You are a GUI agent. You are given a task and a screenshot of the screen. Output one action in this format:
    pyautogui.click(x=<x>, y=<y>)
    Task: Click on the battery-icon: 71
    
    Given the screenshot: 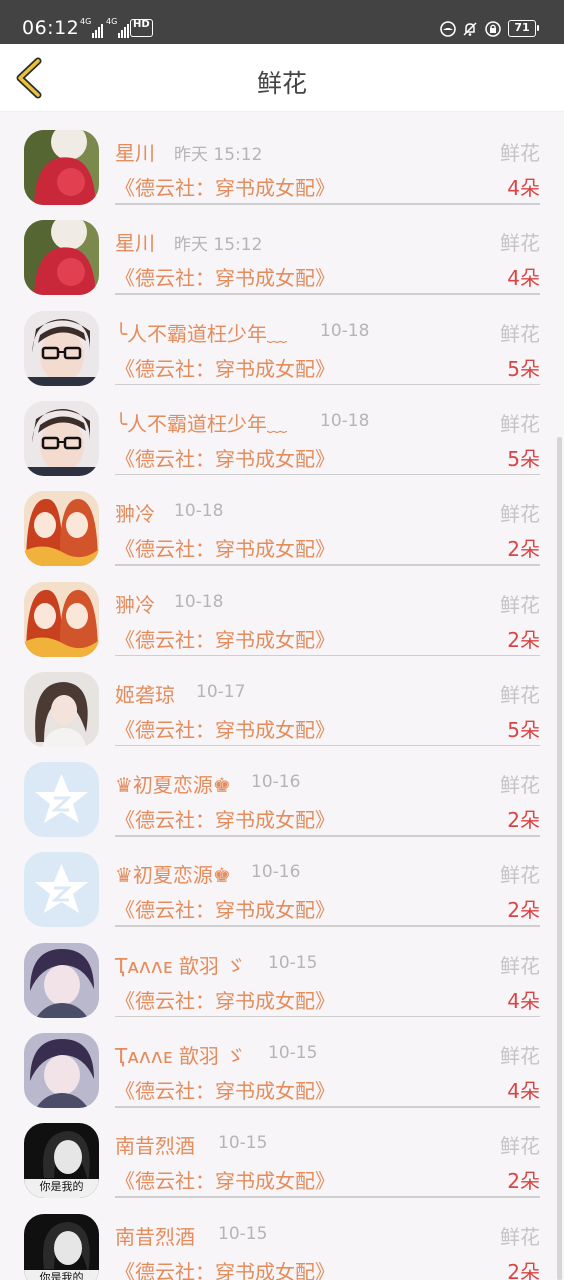 What is the action you would take?
    pyautogui.click(x=523, y=28)
    